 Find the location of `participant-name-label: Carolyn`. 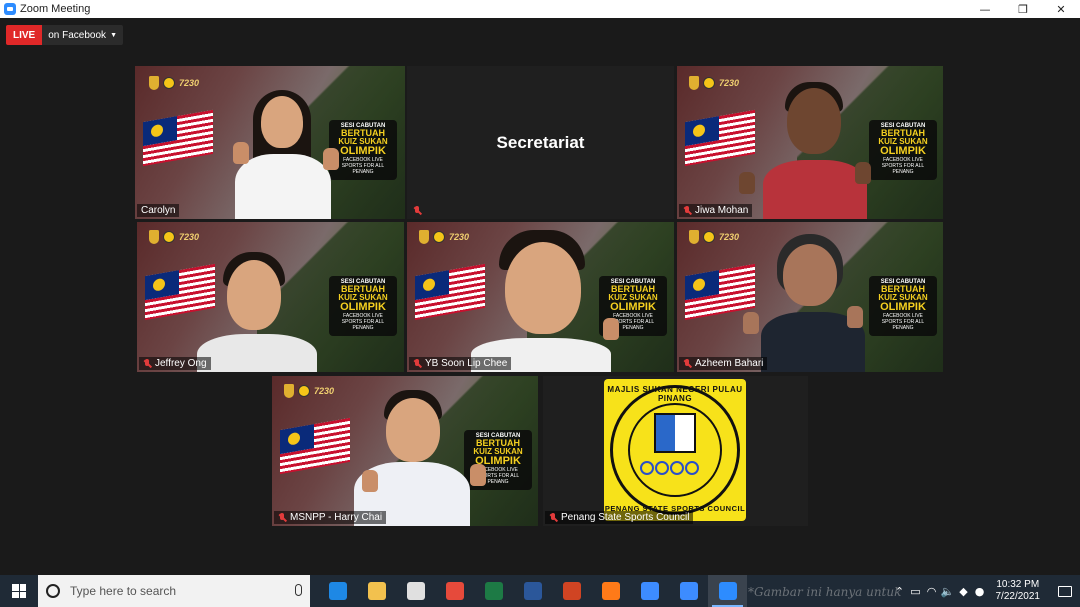

participant-name-label: Carolyn is located at coordinates (158, 210).